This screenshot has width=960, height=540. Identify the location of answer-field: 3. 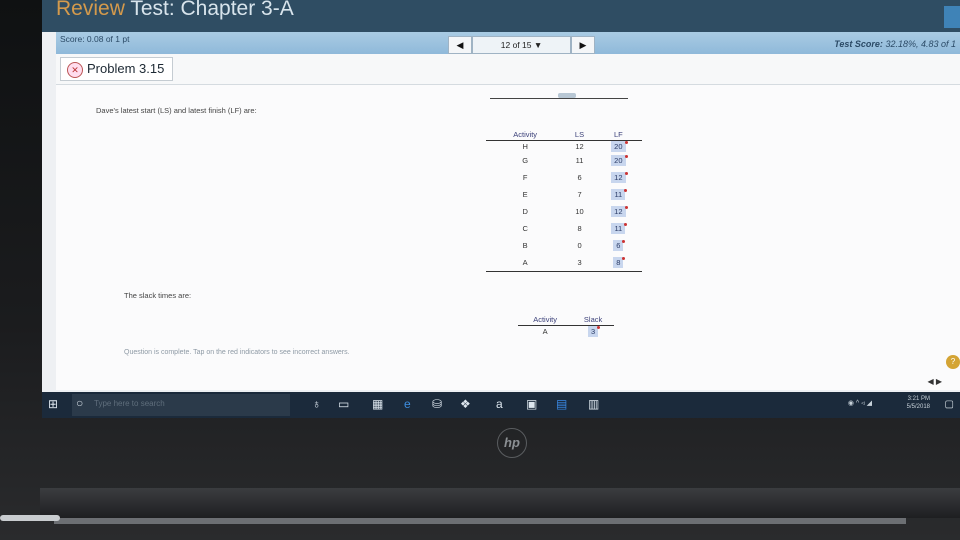
(594, 331).